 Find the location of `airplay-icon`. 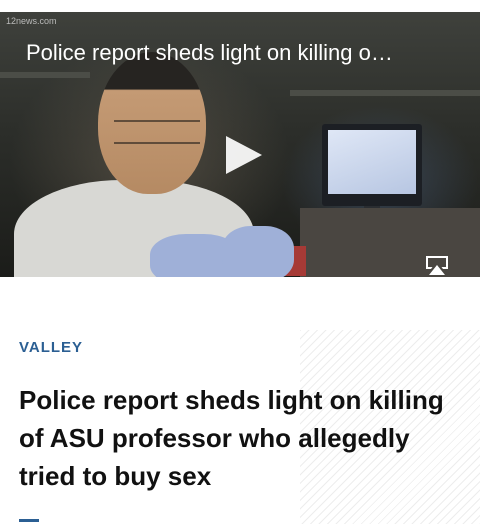

airplay-icon is located at coordinates (437, 265).